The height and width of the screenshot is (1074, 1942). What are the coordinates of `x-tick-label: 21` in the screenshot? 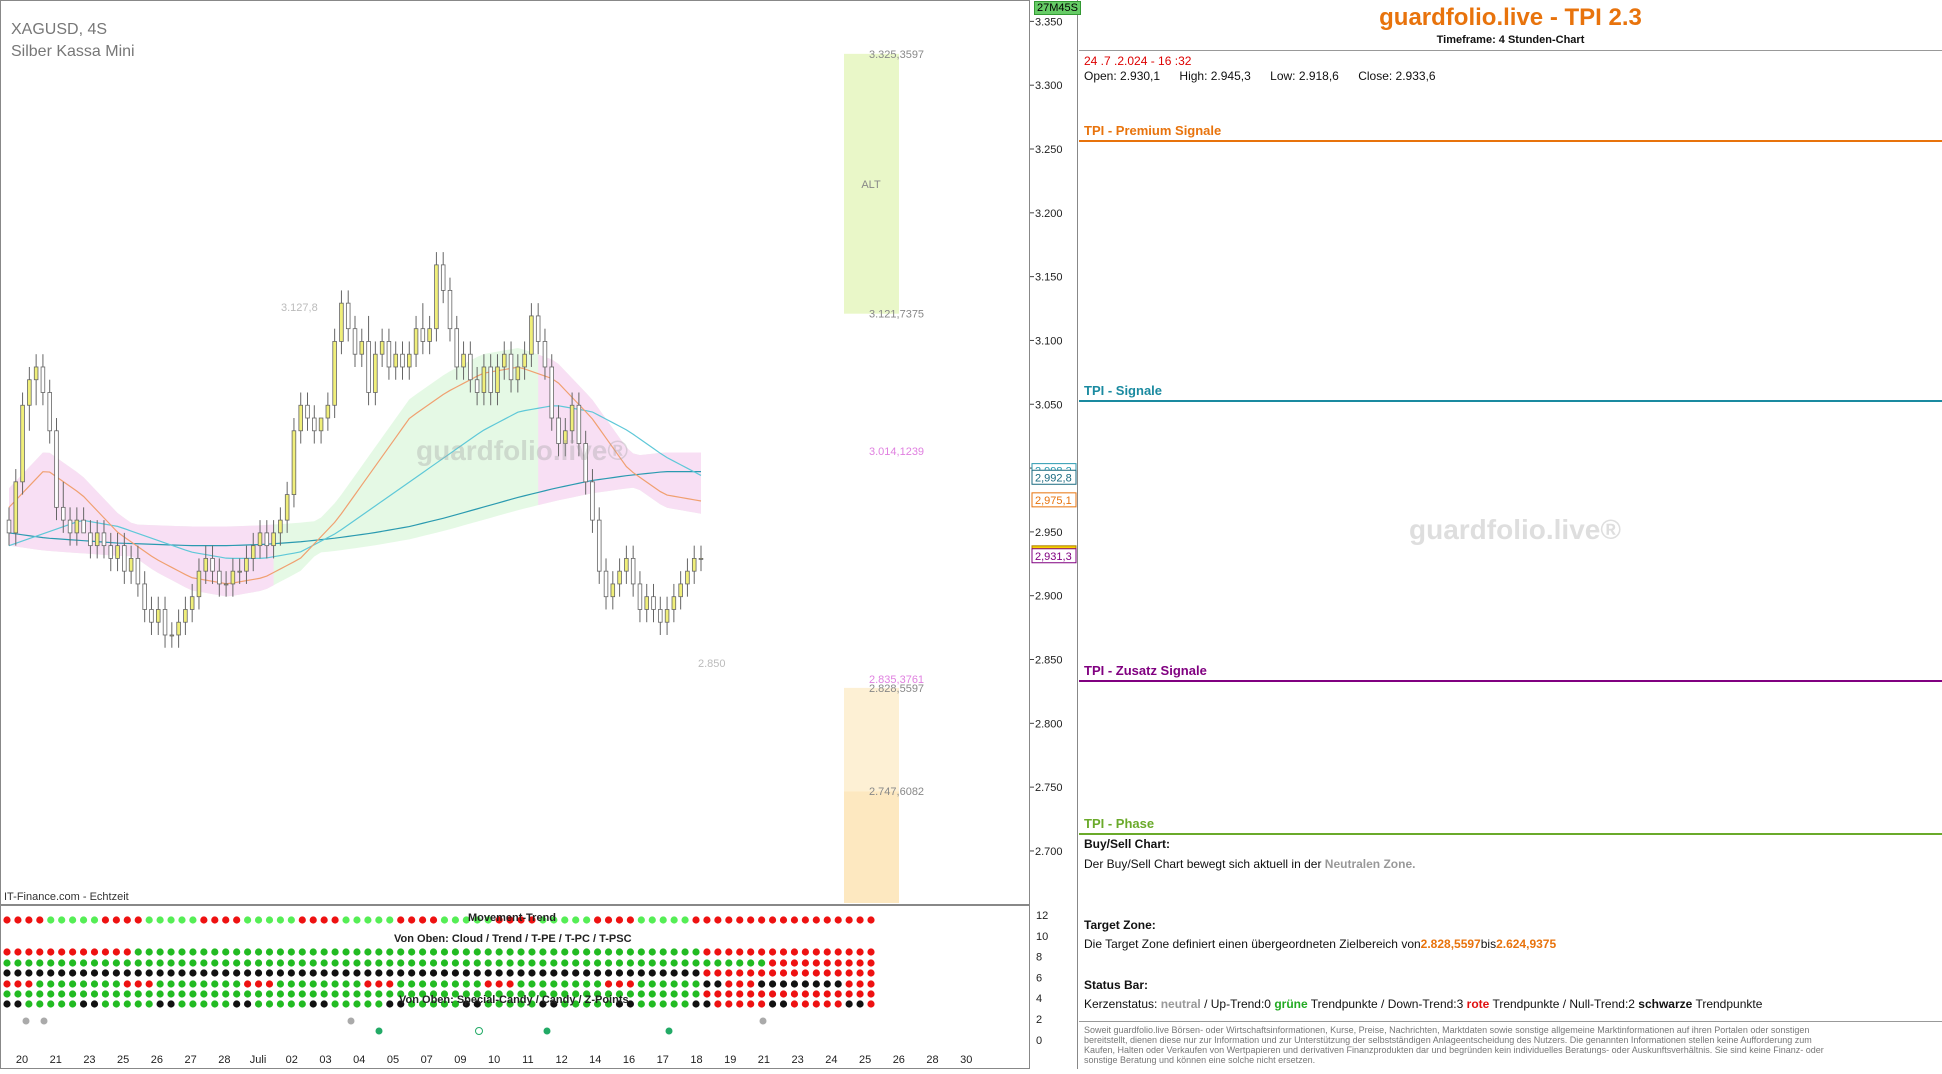 It's located at (56, 1060).